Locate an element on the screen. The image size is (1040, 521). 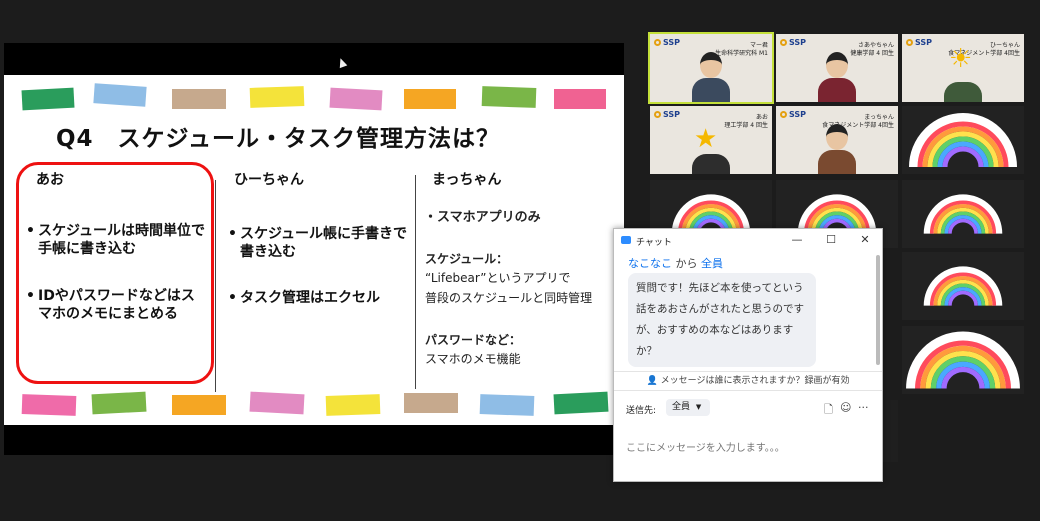
chat-input is located at coordinates (749, 448).